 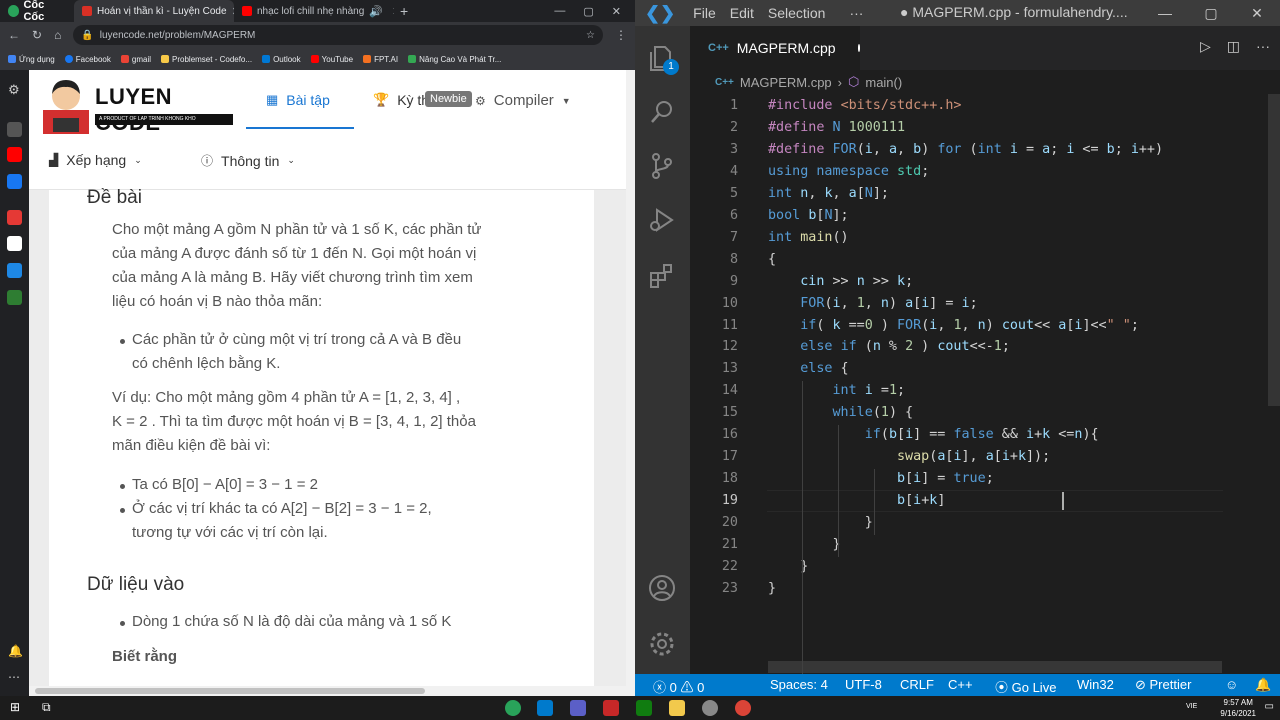 What do you see at coordinates (14, 35) in the screenshot?
I see `back-icon: ←` at bounding box center [14, 35].